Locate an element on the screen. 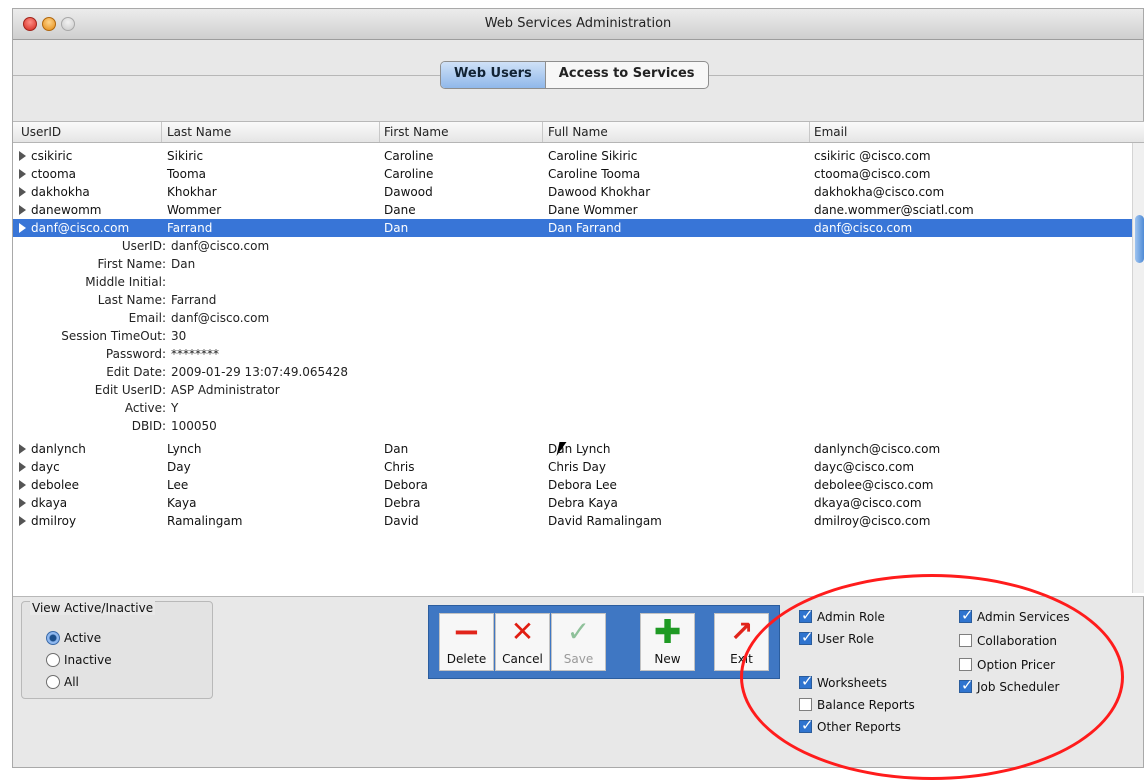 This screenshot has width=1144, height=782. cell-email: dkaya@cisco.com is located at coordinates (868, 503).